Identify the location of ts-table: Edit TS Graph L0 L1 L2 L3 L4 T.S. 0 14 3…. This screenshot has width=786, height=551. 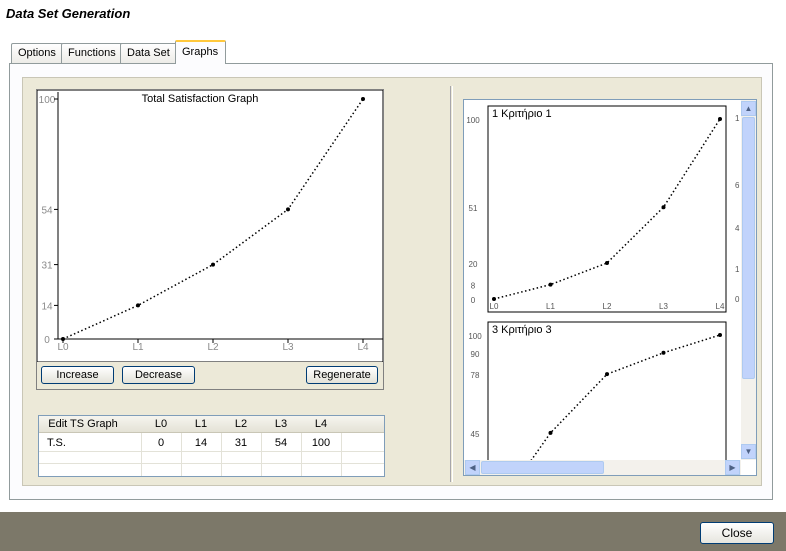
(211, 446).